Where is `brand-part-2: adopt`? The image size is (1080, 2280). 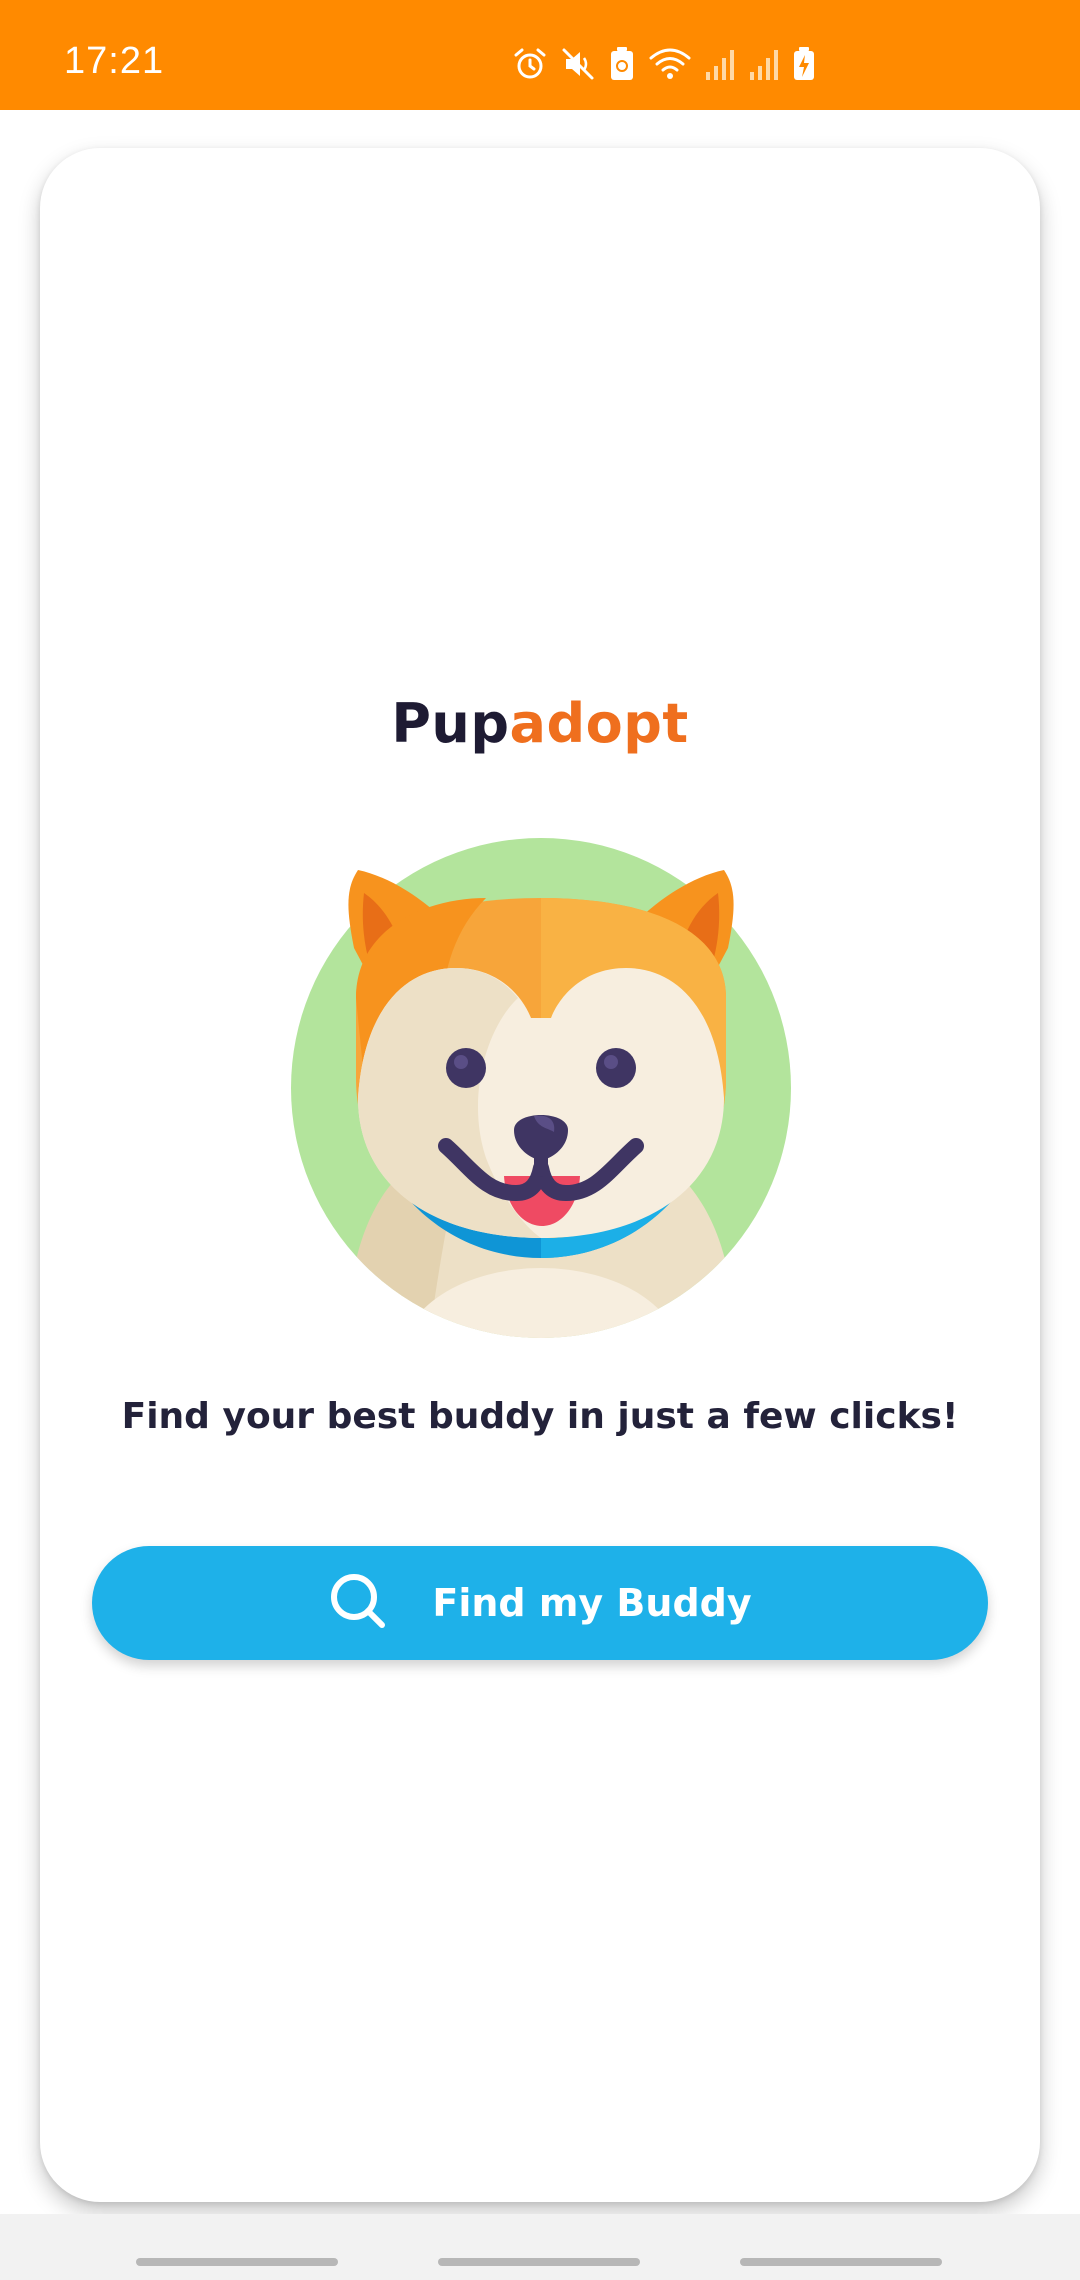 brand-part-2: adopt is located at coordinates (599, 723).